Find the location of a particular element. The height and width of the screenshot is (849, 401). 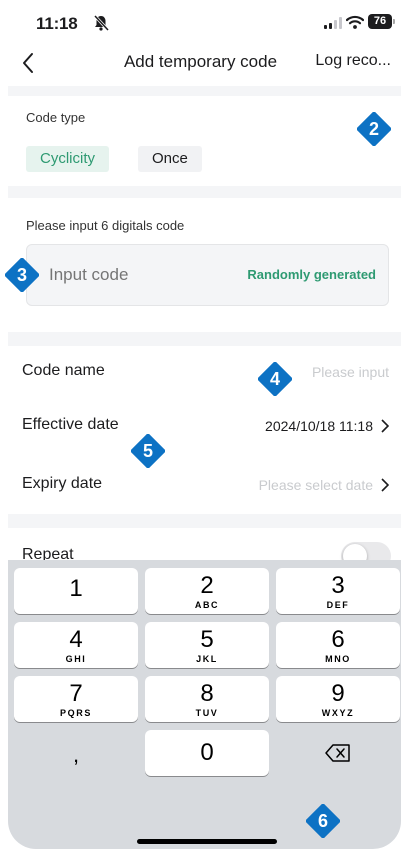

wifi-icon is located at coordinates (355, 22).